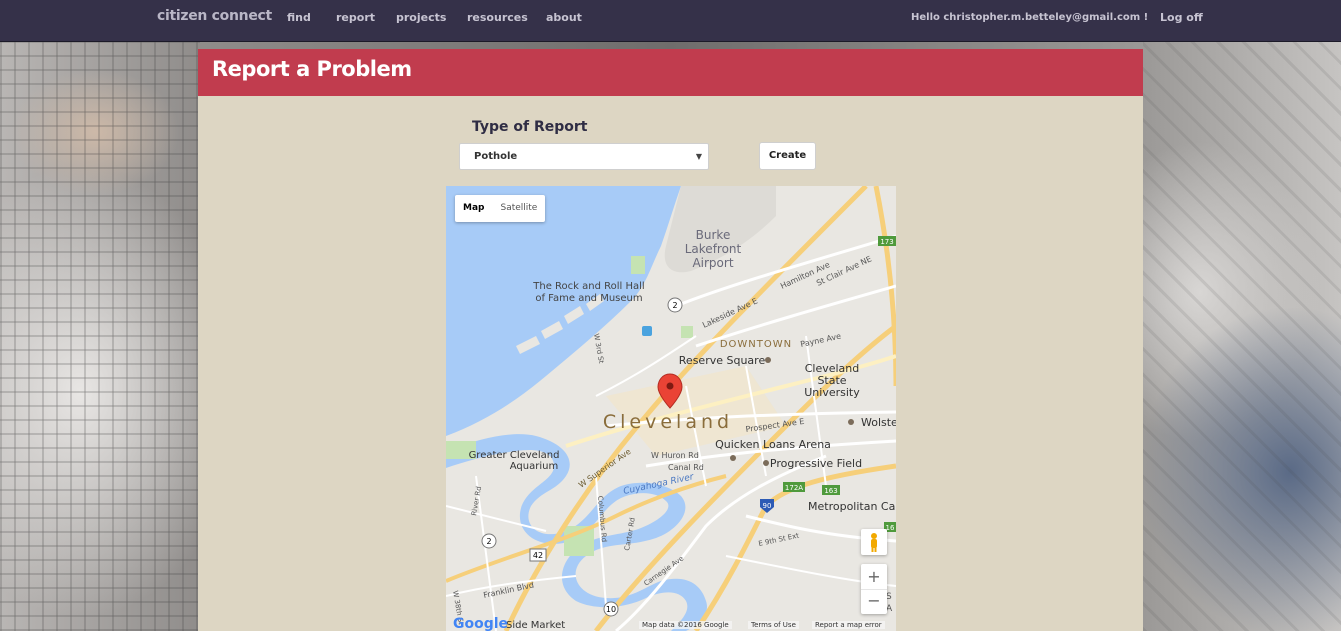 Image resolution: width=1341 pixels, height=631 pixels. I want to click on transit-icon, so click(647, 331).